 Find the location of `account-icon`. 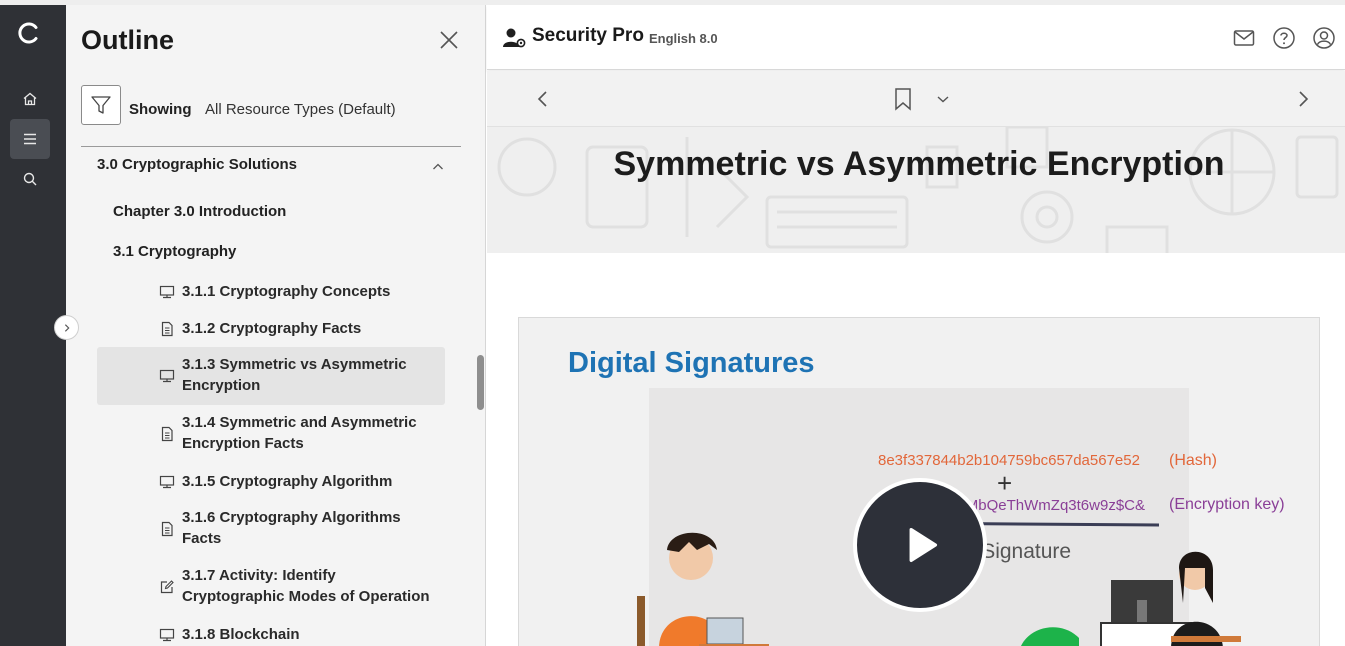

account-icon is located at coordinates (1324, 38).